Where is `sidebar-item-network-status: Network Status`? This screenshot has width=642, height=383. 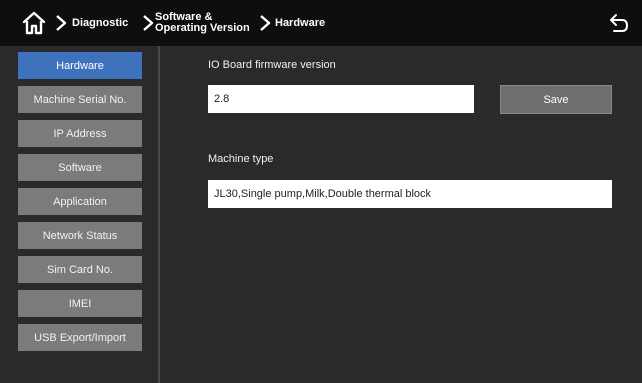 sidebar-item-network-status: Network Status is located at coordinates (80, 235).